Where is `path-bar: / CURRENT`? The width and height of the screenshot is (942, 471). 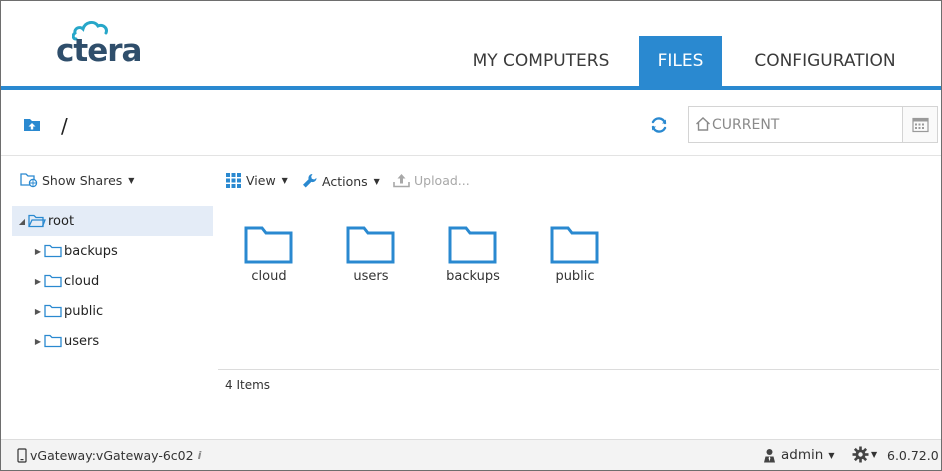
path-bar: / CURRENT is located at coordinates (471, 123).